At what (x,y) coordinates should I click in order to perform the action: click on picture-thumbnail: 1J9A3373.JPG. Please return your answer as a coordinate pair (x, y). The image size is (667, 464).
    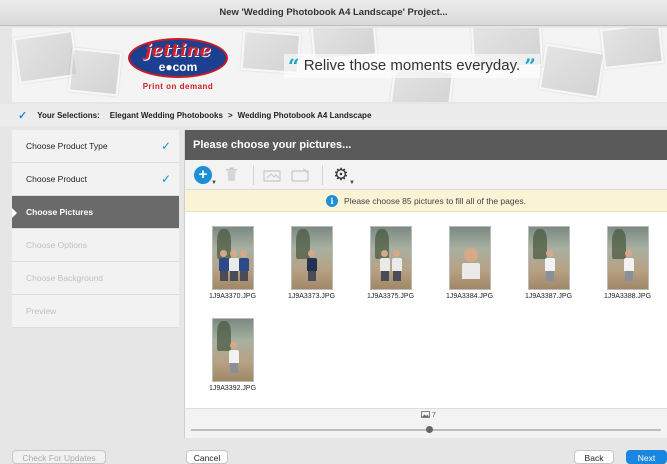
    Looking at the image, I should click on (311, 266).